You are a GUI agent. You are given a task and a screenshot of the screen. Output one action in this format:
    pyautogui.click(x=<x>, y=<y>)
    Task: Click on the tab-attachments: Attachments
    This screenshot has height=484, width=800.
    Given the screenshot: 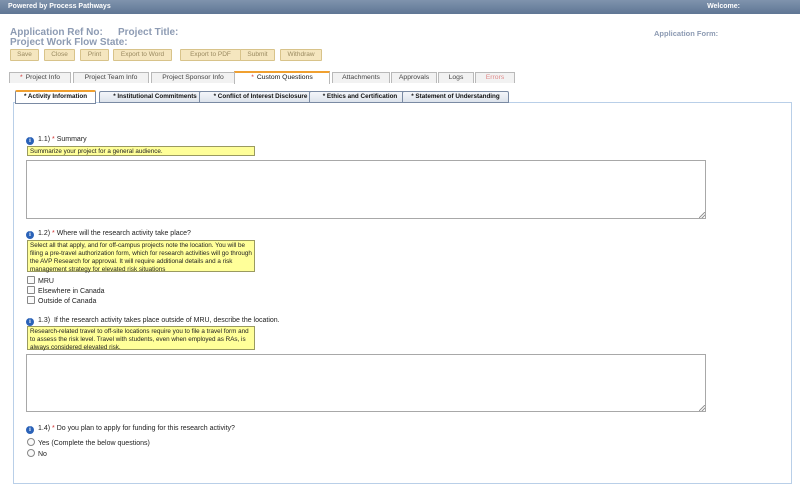 What is the action you would take?
    pyautogui.click(x=361, y=77)
    